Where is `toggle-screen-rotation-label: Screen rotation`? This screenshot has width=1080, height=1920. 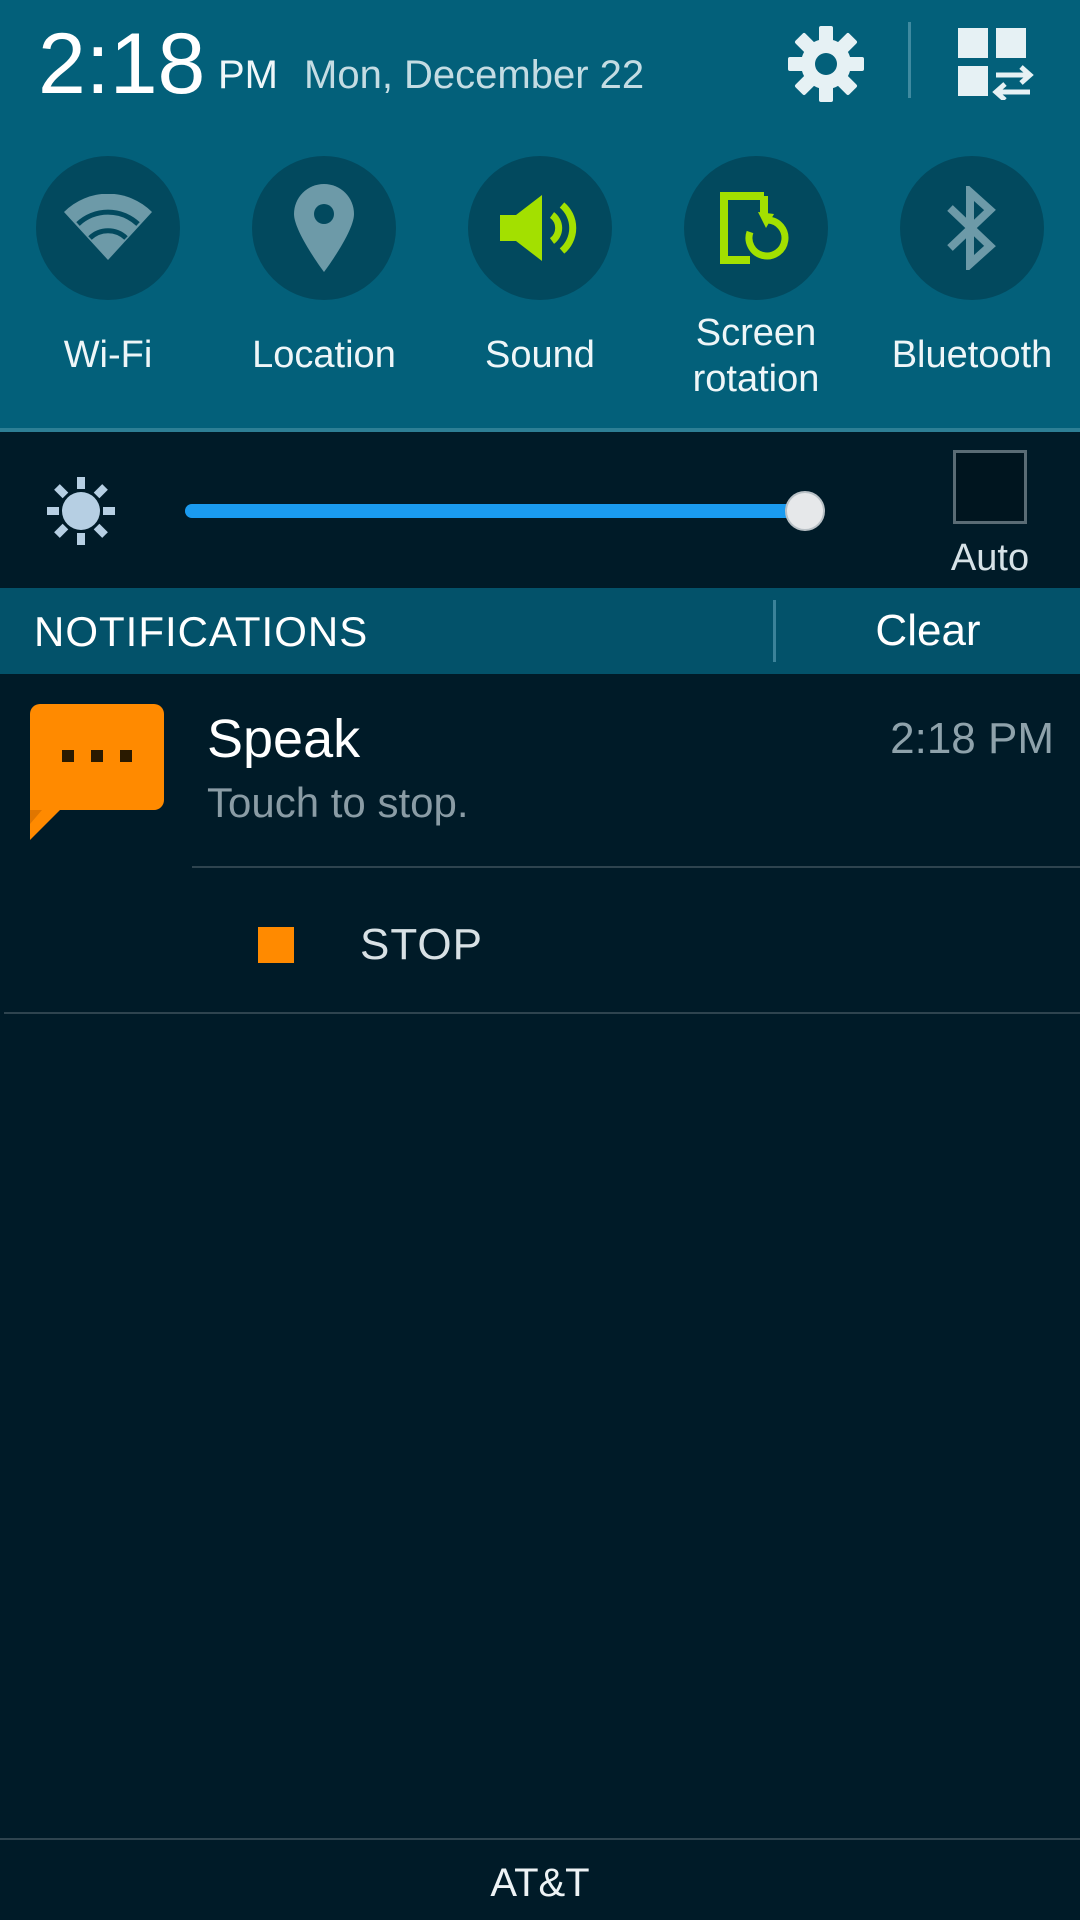
toggle-screen-rotation-label: Screen rotation is located at coordinates (756, 356).